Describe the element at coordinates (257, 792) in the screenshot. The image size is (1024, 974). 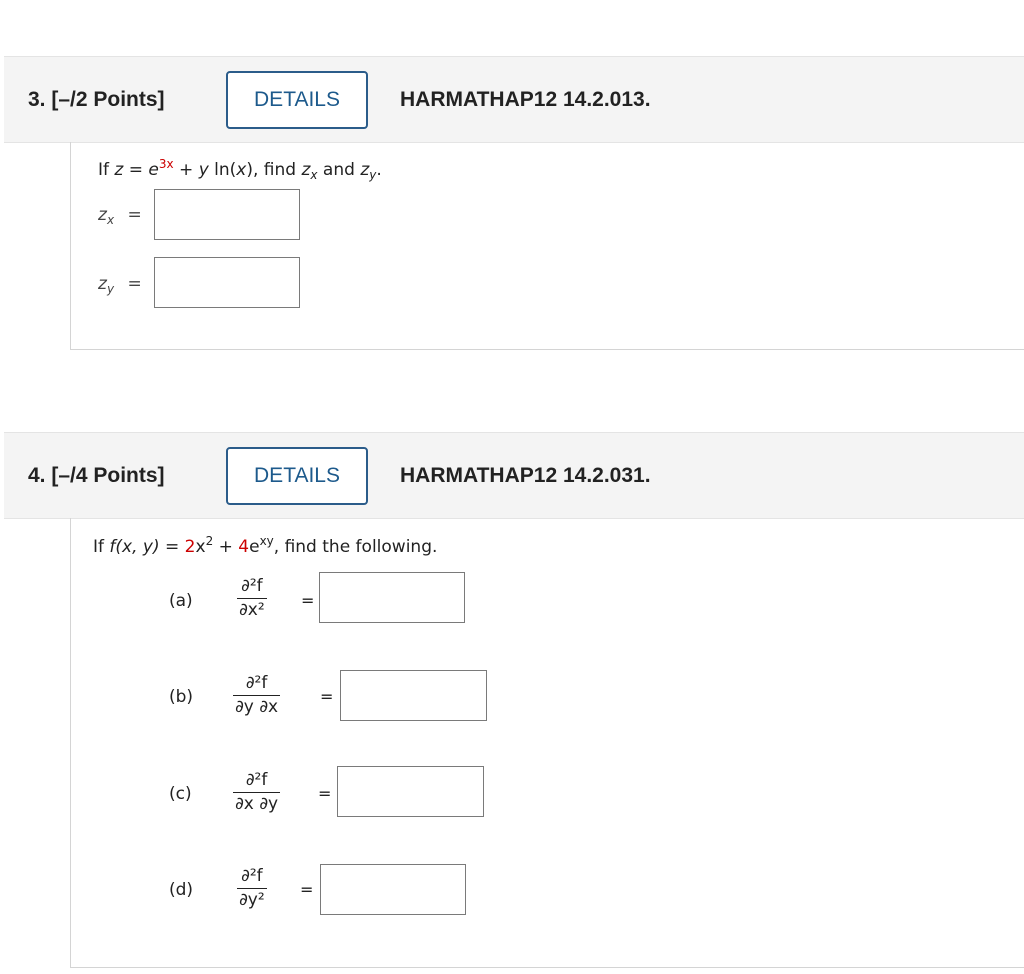
I see `part-c-fraction: ∂²f ∂x ∂y` at that location.